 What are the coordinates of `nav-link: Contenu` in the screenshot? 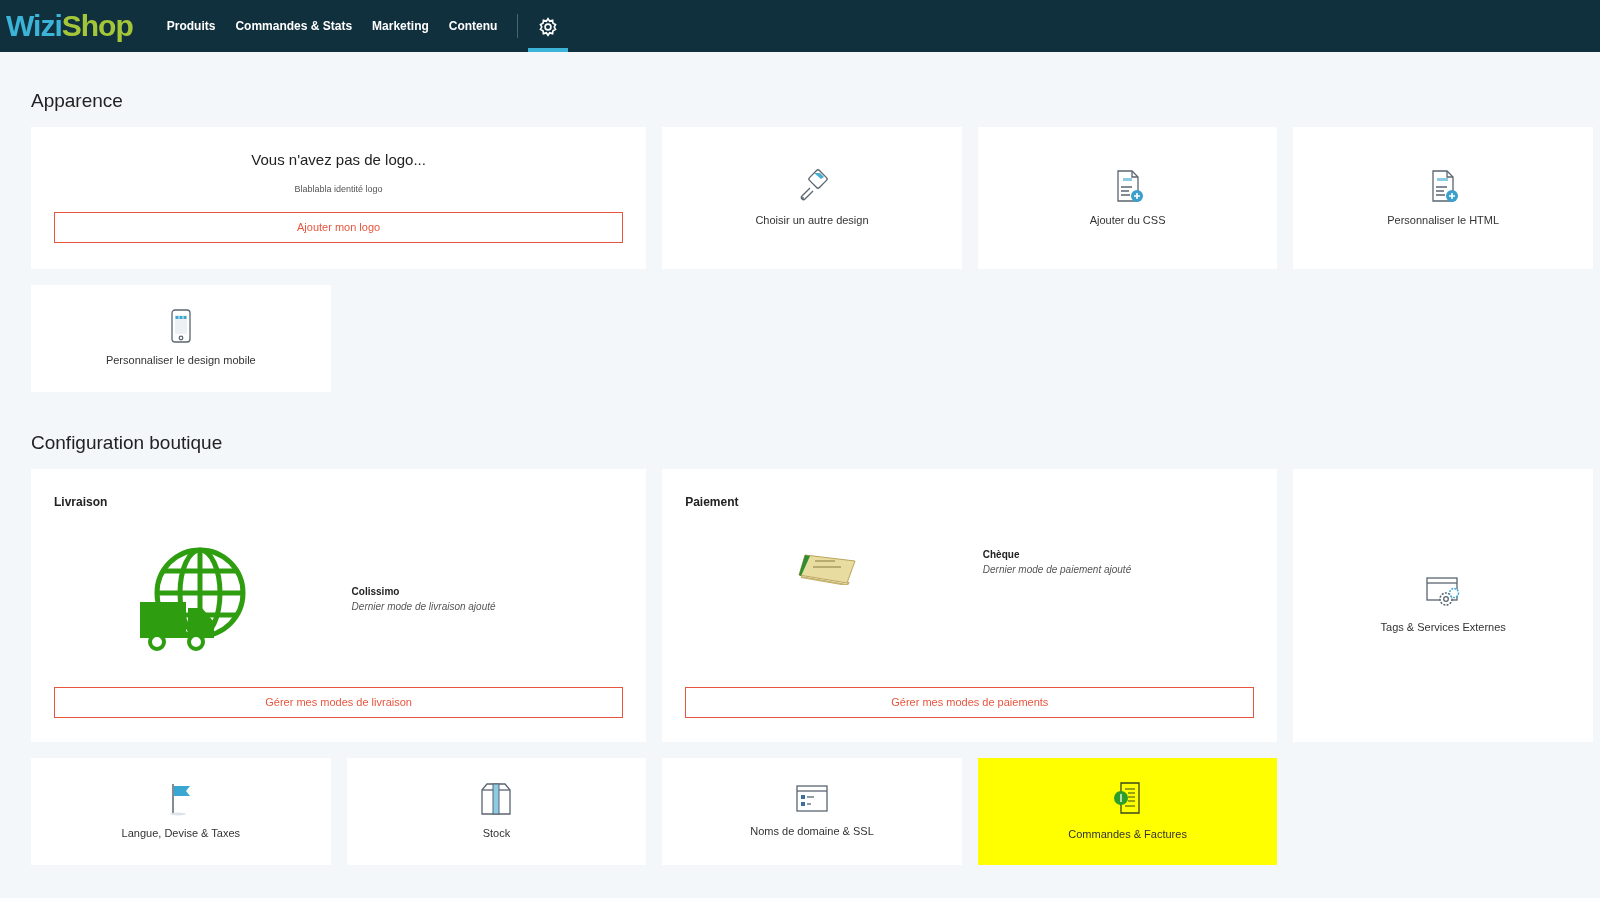 It's located at (473, 26).